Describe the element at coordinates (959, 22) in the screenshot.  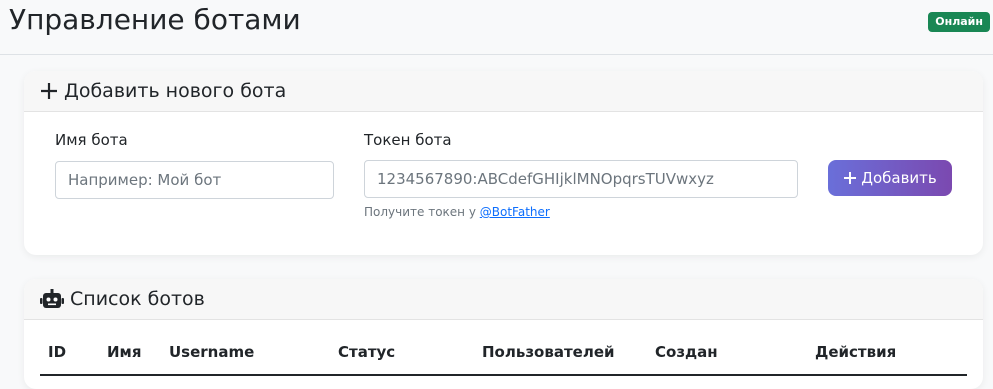
I see `status-badge: Онлайн` at that location.